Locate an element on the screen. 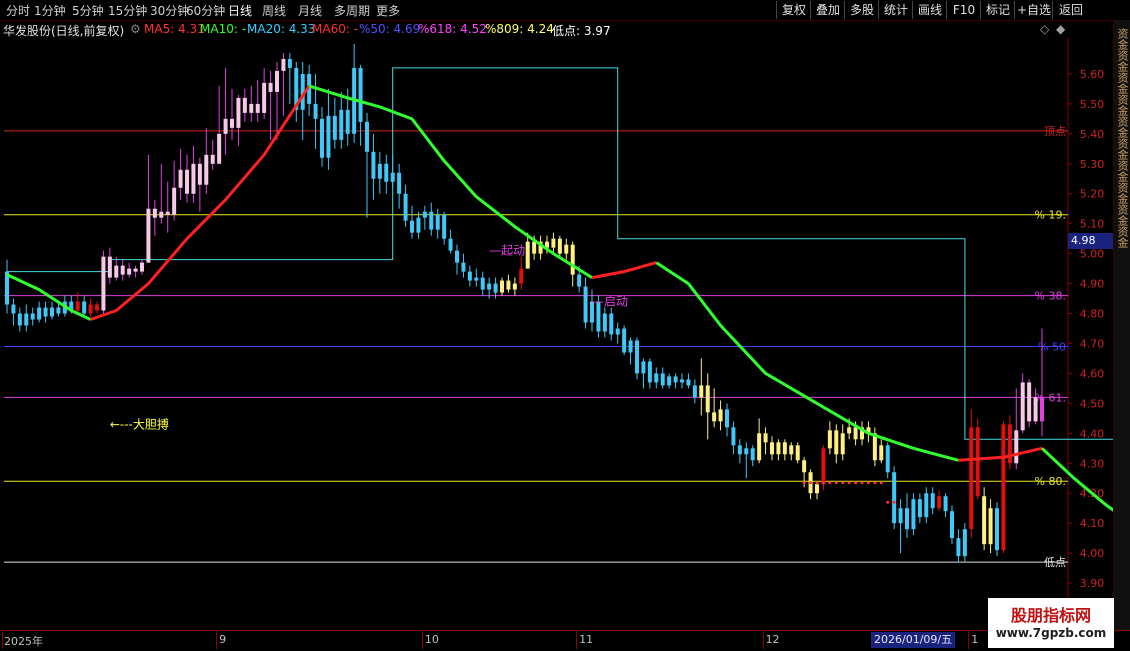 This screenshot has height=651, width=1130. period-tab-2: 5分钟 is located at coordinates (88, 10).